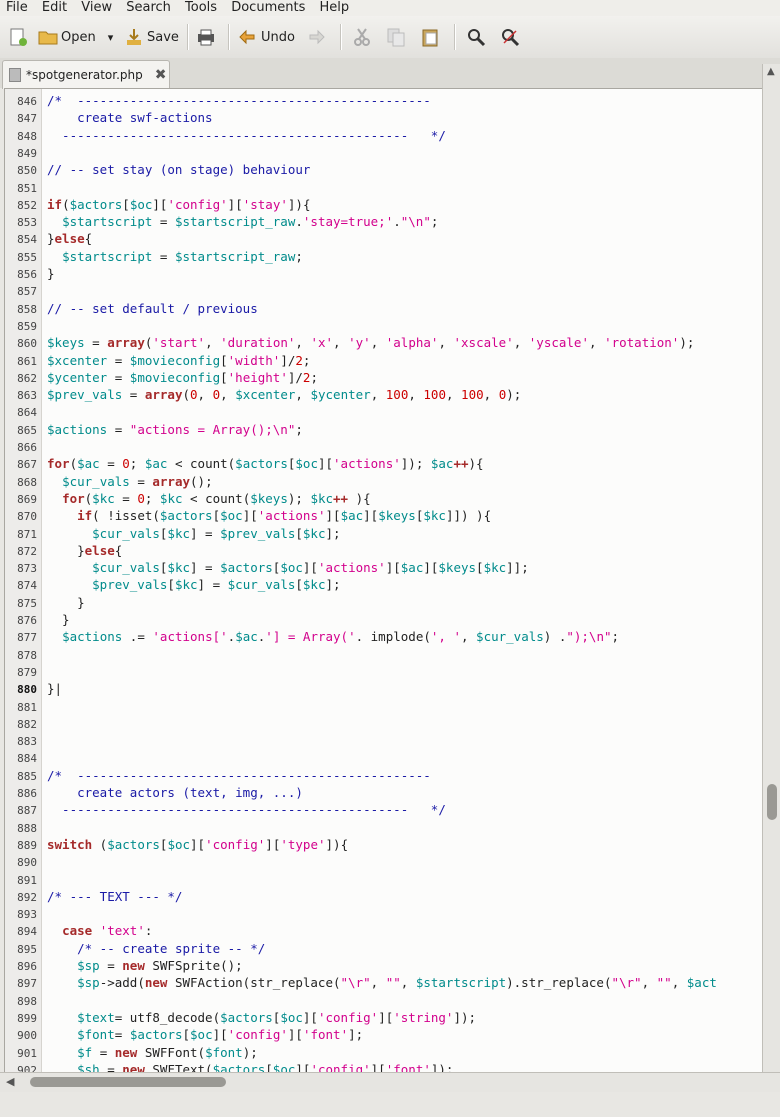 The width and height of the screenshot is (780, 1117). I want to click on code-line: if($actors[$oc]['config']['stay']){, so click(178, 204).